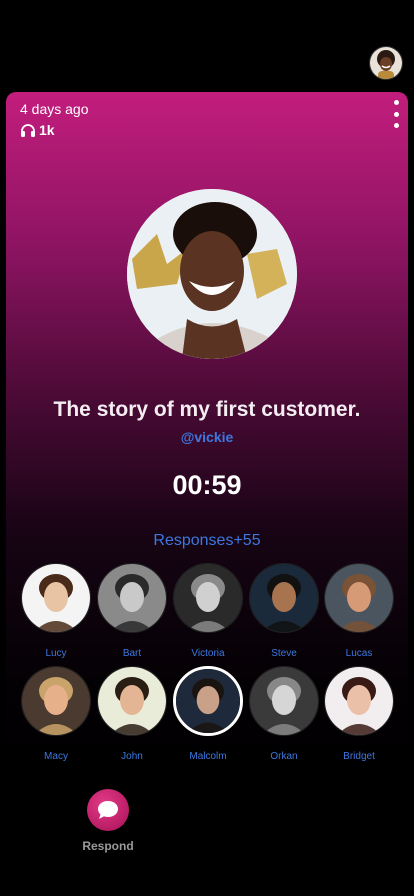 The width and height of the screenshot is (414, 896). What do you see at coordinates (212, 274) in the screenshot?
I see `story-author-photo` at bounding box center [212, 274].